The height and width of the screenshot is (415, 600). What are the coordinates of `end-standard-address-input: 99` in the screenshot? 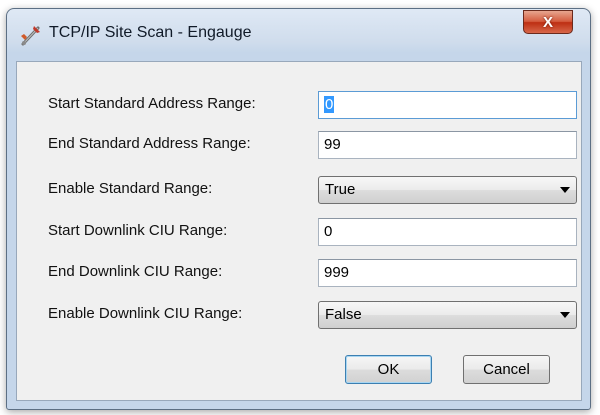 It's located at (447, 145).